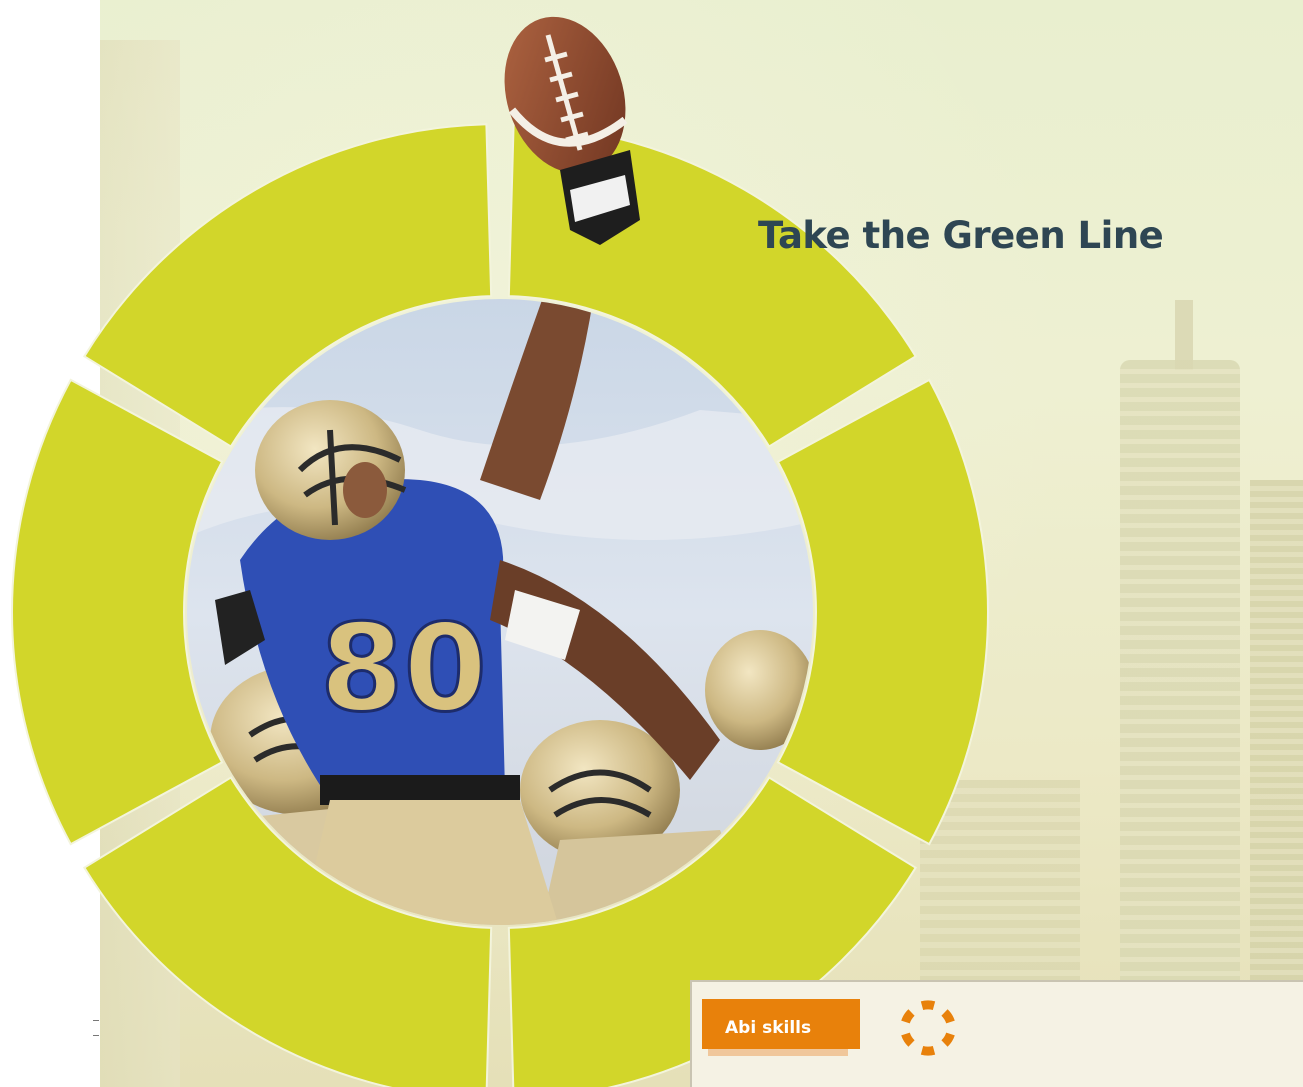 The image size is (1303, 1087). I want to click on page-title: Take the Green Line, so click(961, 235).